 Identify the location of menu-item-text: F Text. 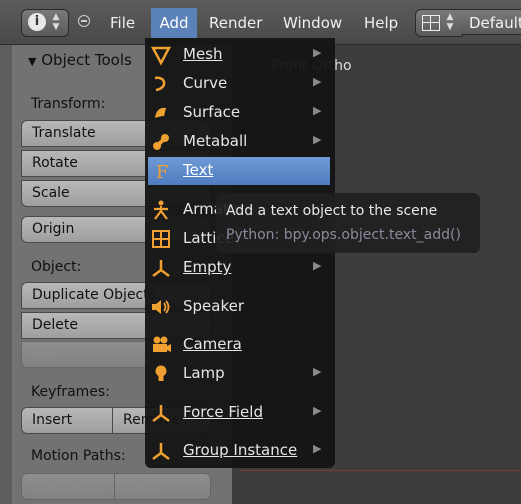
(239, 171).